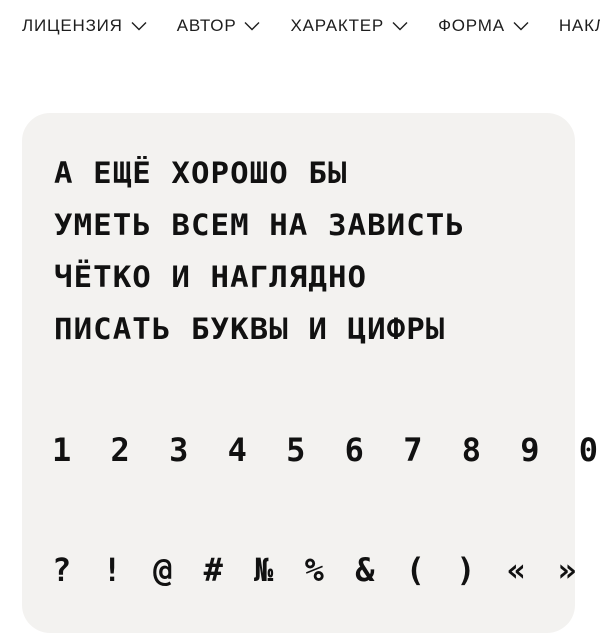  I want to click on specimen-symbols: ? ! @ # № % & ( ) « », so click(317, 570).